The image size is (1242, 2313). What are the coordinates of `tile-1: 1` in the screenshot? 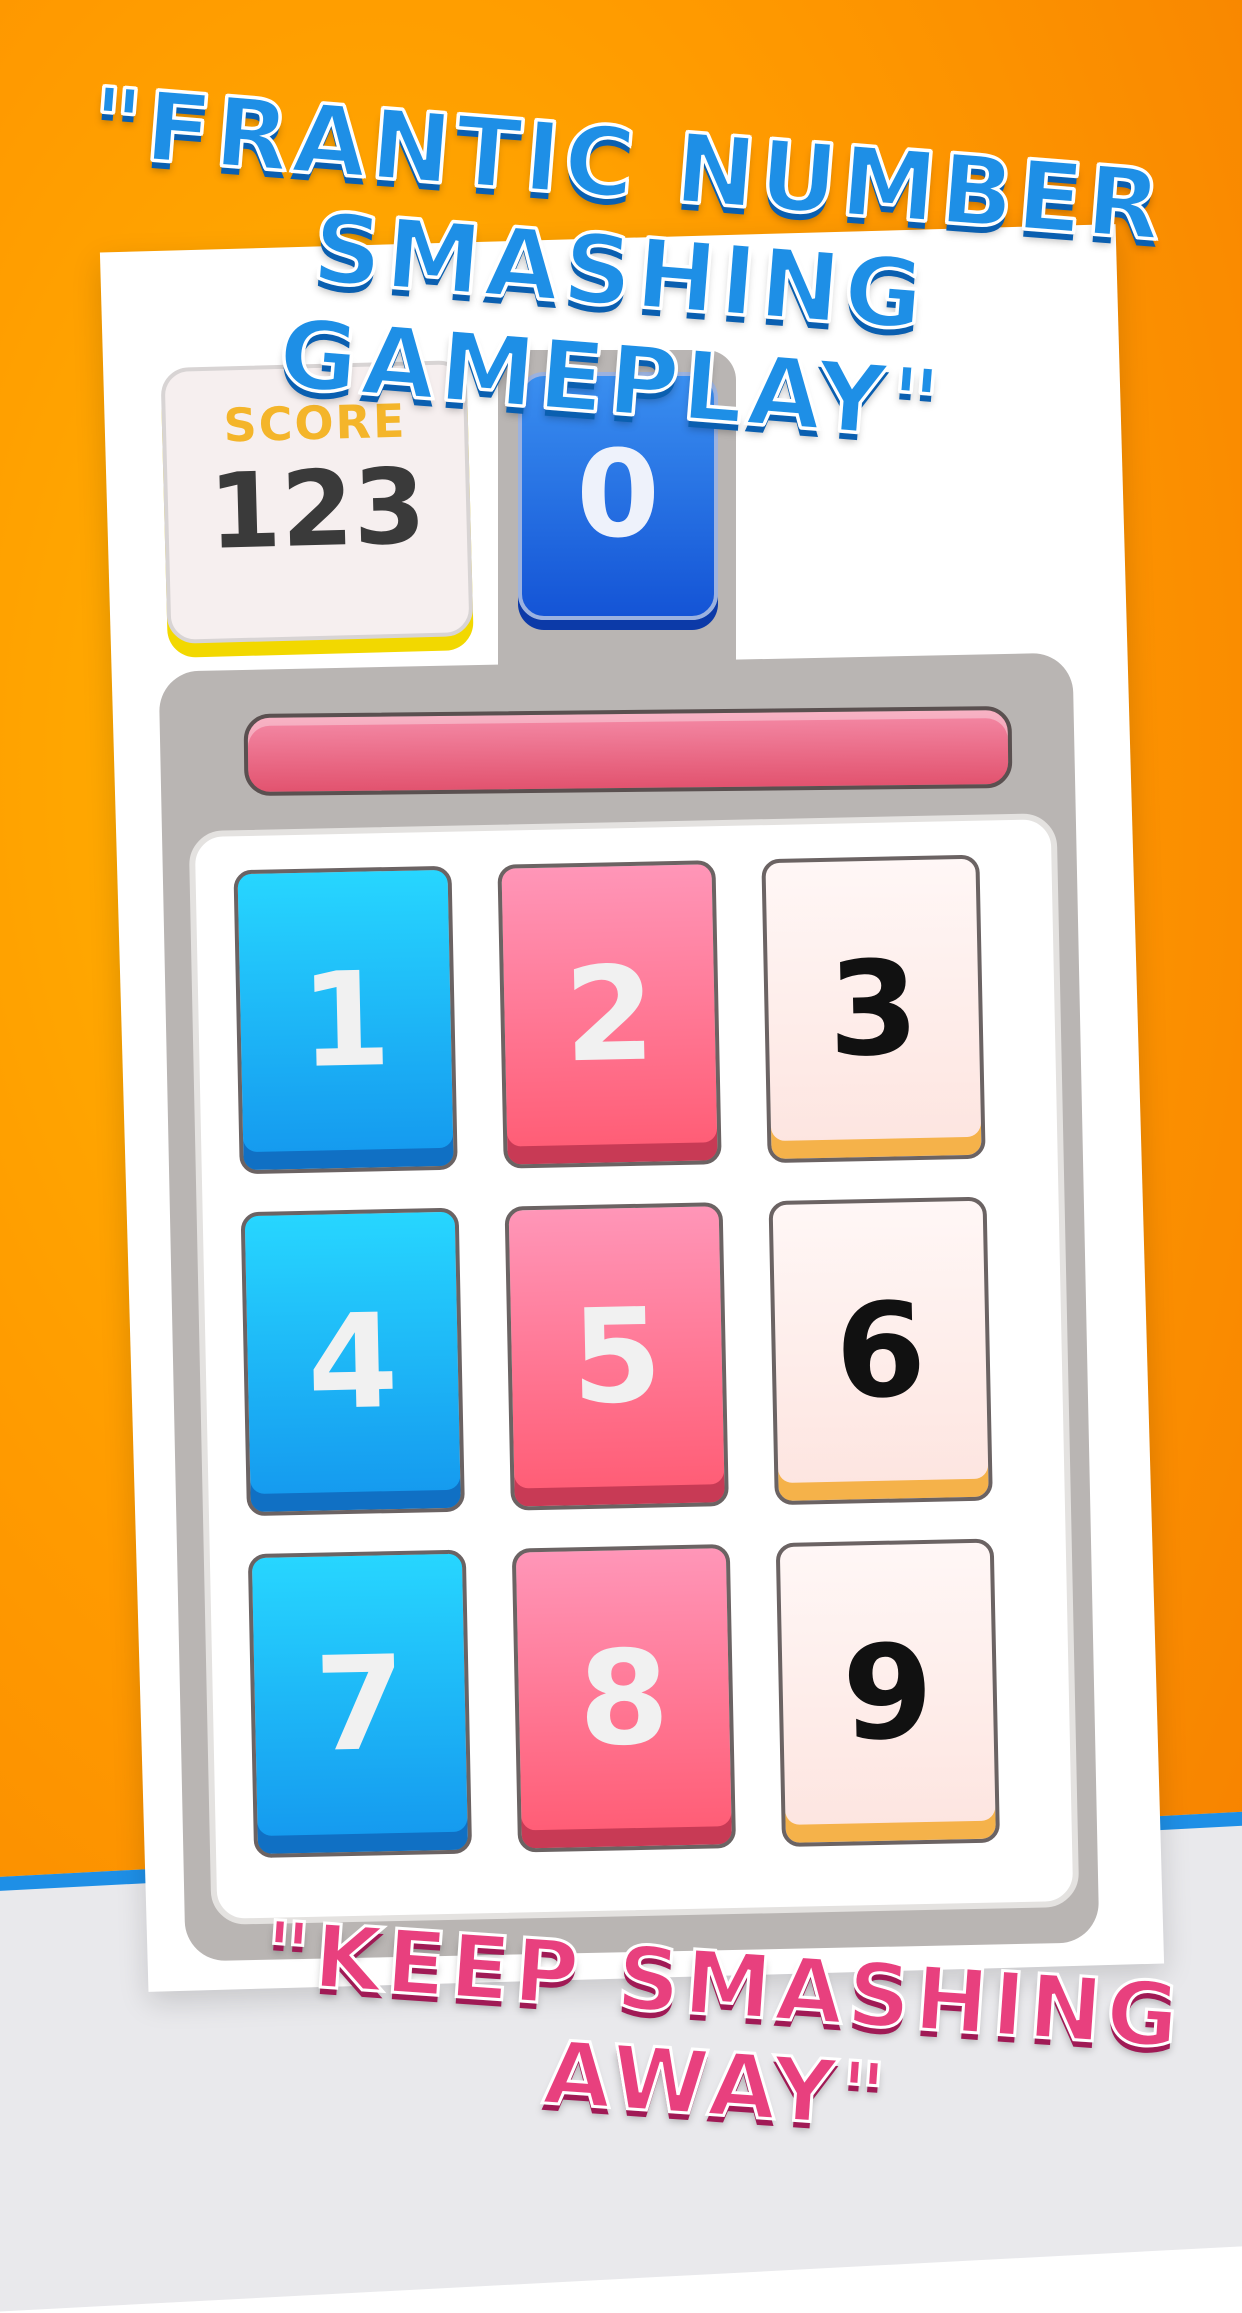 It's located at (345, 1020).